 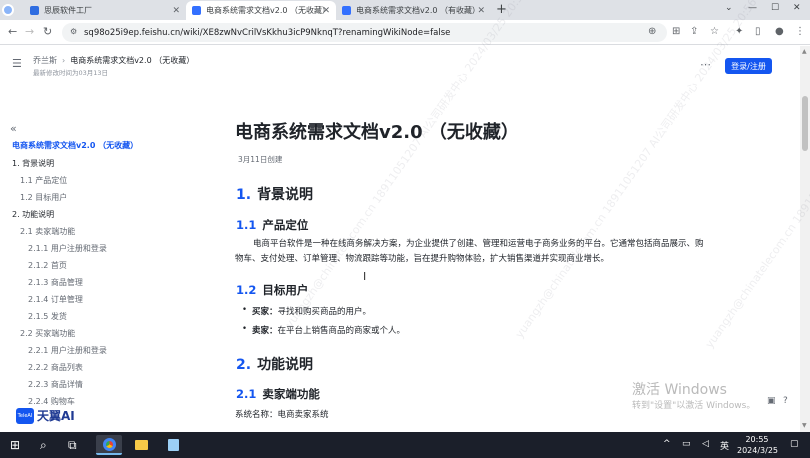 I want to click on browser-menu-icon: ⋮, so click(x=800, y=31).